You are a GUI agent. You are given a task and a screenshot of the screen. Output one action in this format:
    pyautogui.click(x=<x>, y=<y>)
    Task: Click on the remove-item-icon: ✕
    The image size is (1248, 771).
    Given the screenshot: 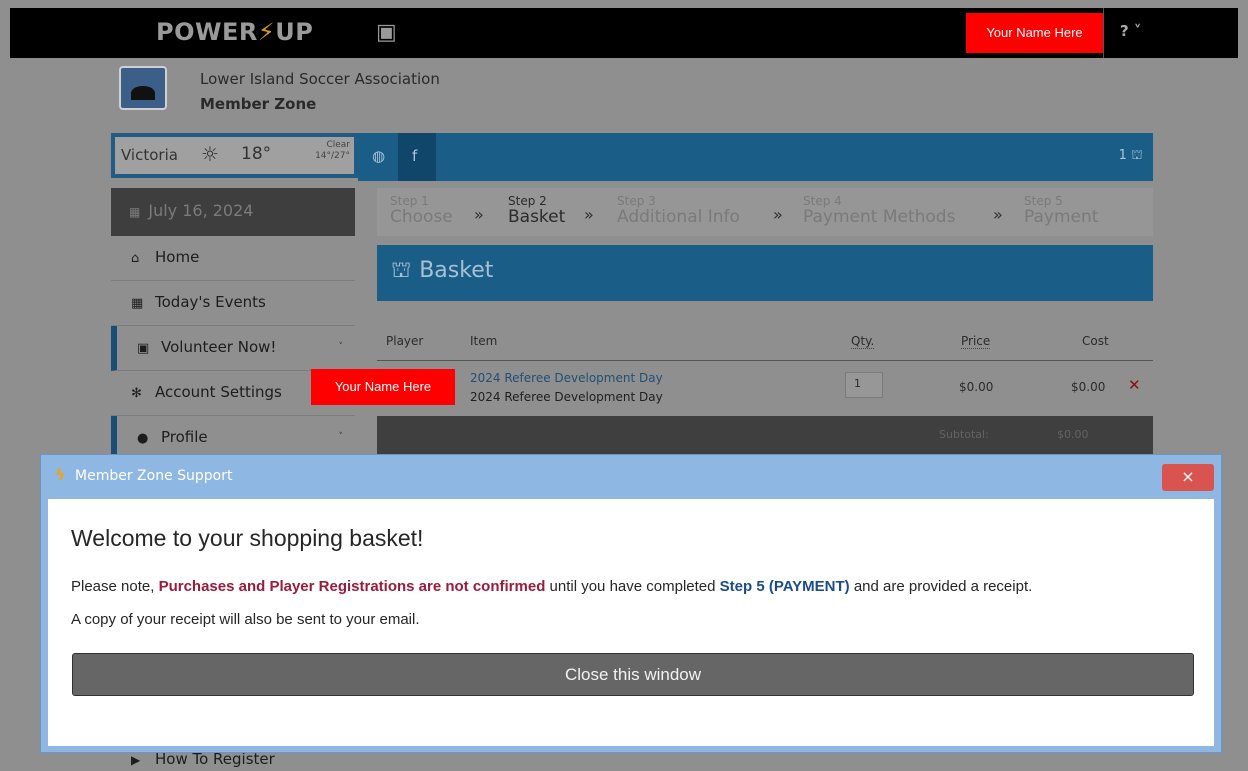 What is the action you would take?
    pyautogui.click(x=1134, y=385)
    